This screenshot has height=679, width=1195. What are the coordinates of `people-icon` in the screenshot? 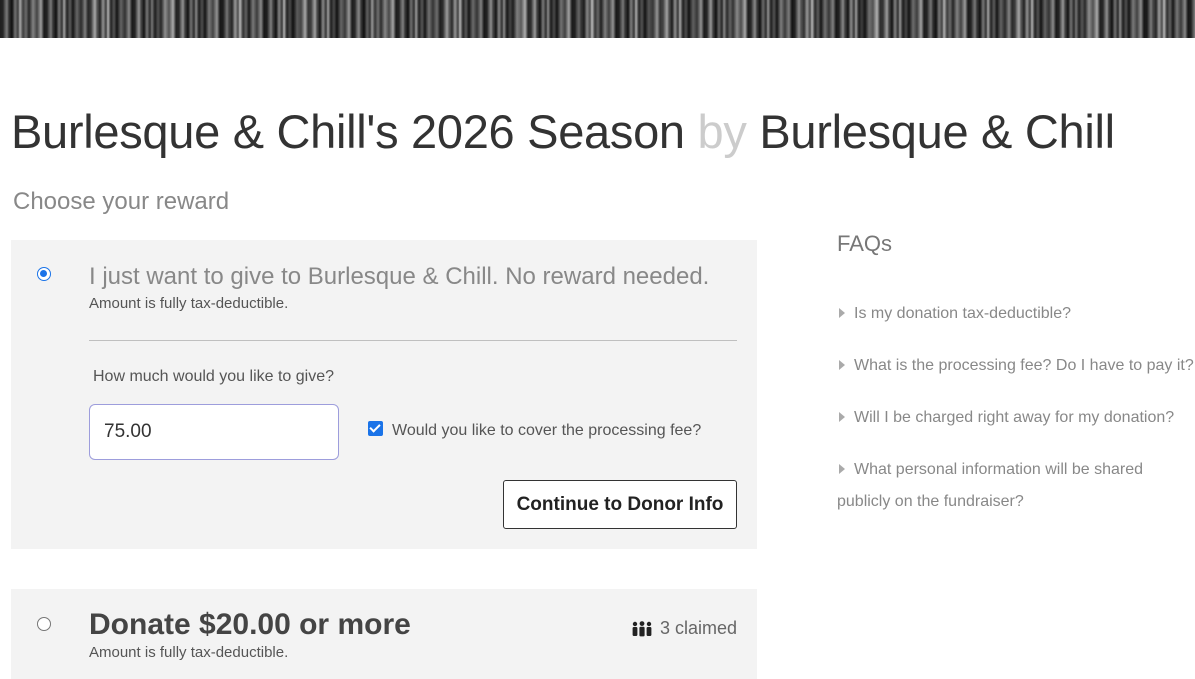 It's located at (642, 628).